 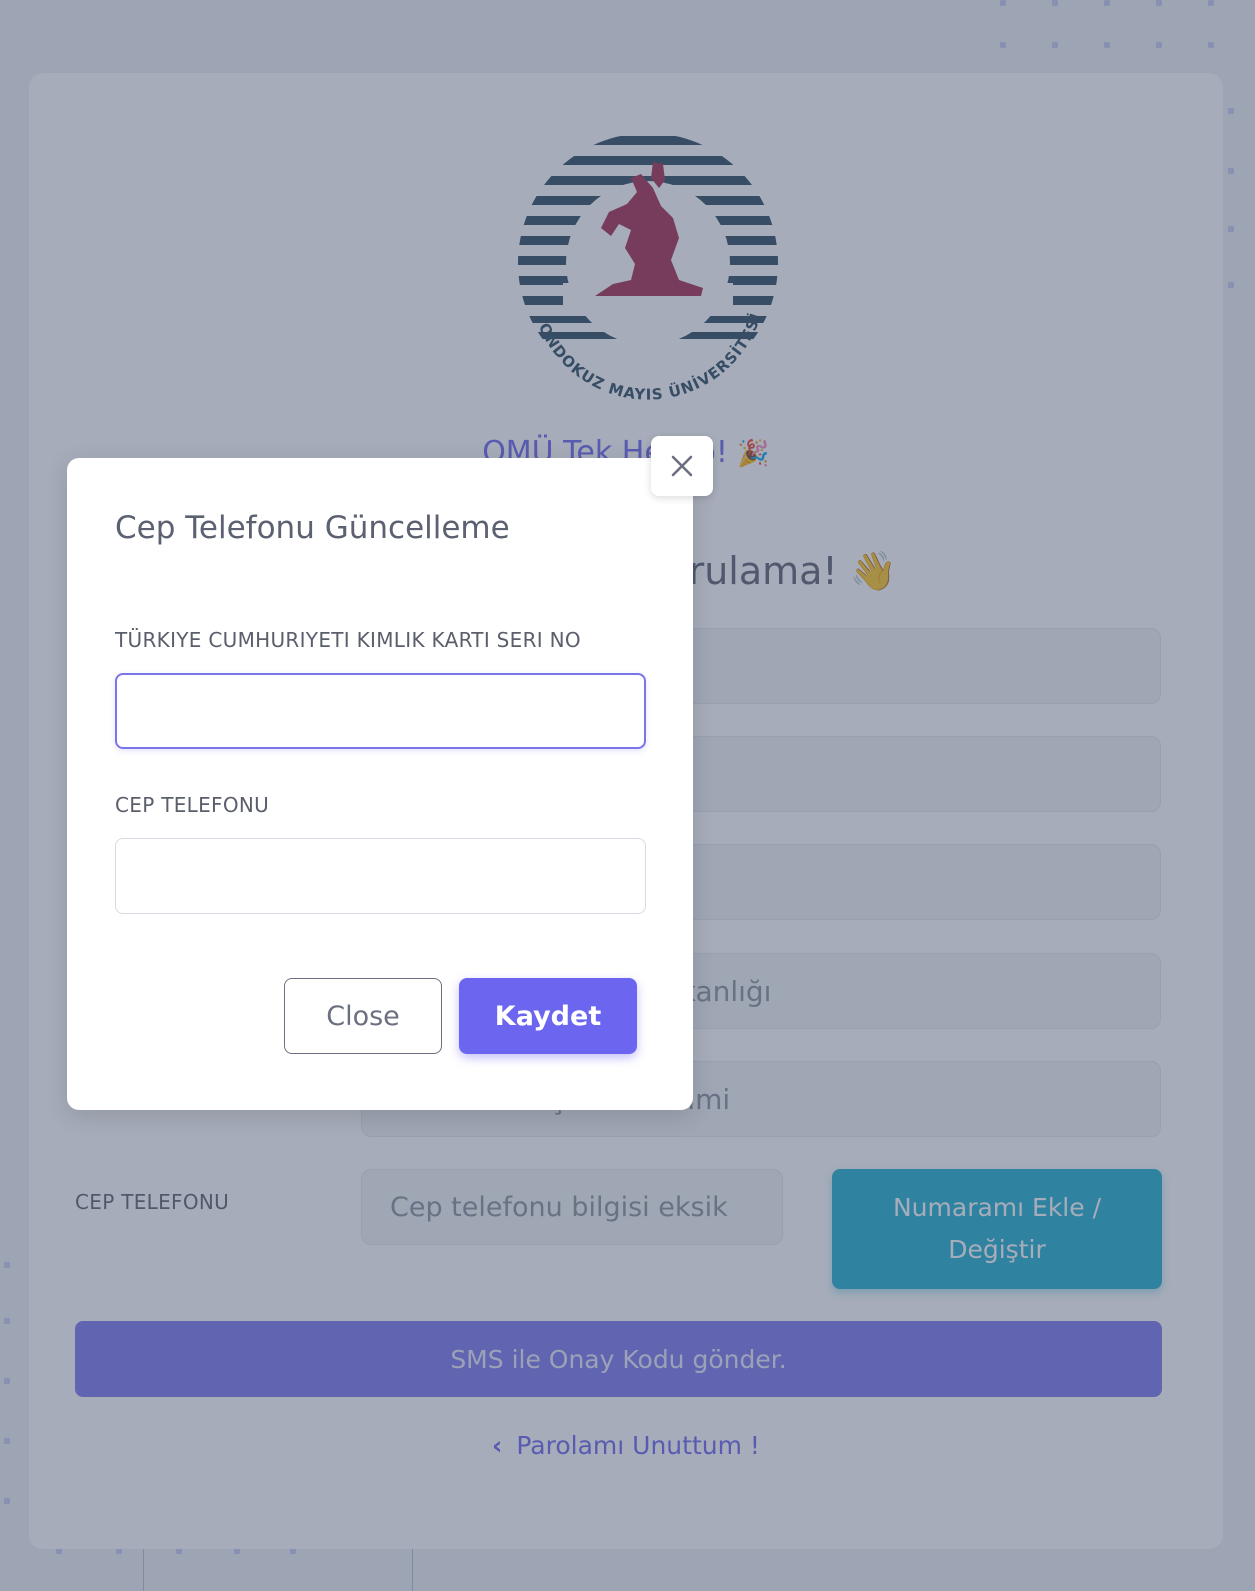 I want to click on modal-title: Cep Telefonu Güncelleme, so click(x=312, y=528).